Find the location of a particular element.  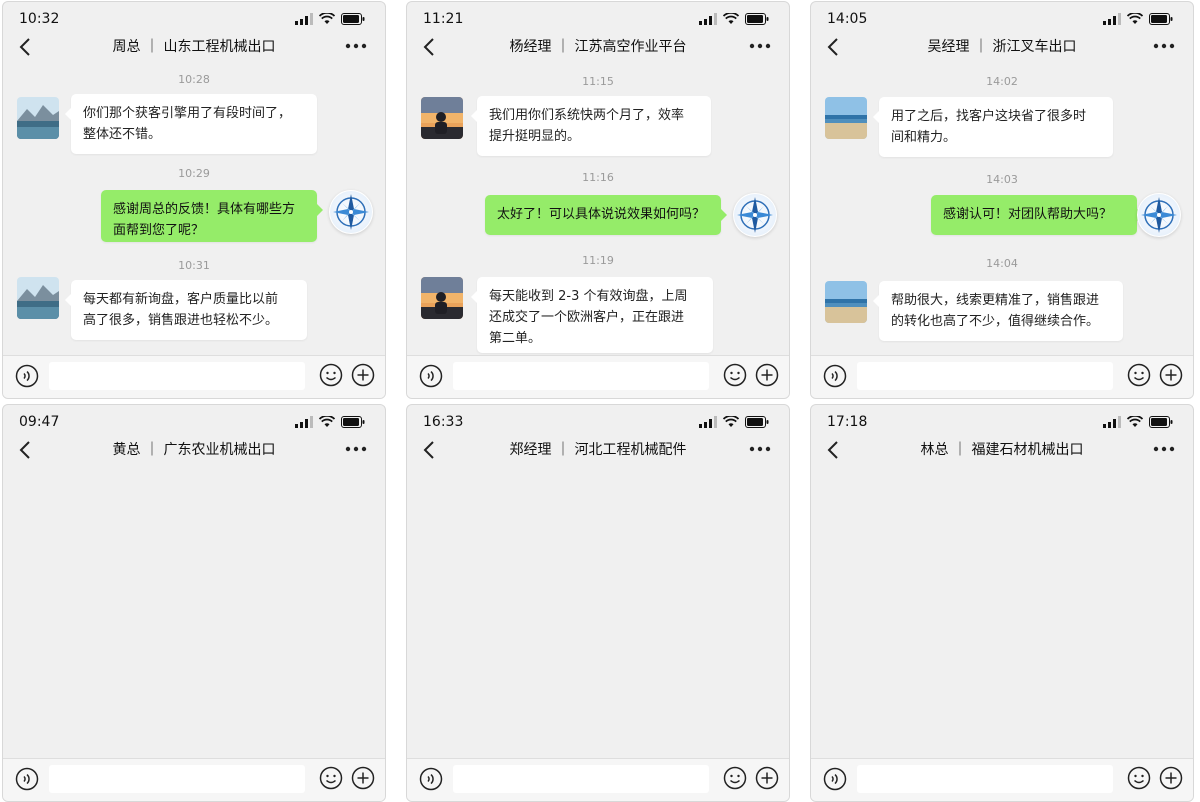

message-received-2: 每天都有新询盘，客户质量比以前 高了很多，销售跟进也轻松不少。 is located at coordinates (186, 310).